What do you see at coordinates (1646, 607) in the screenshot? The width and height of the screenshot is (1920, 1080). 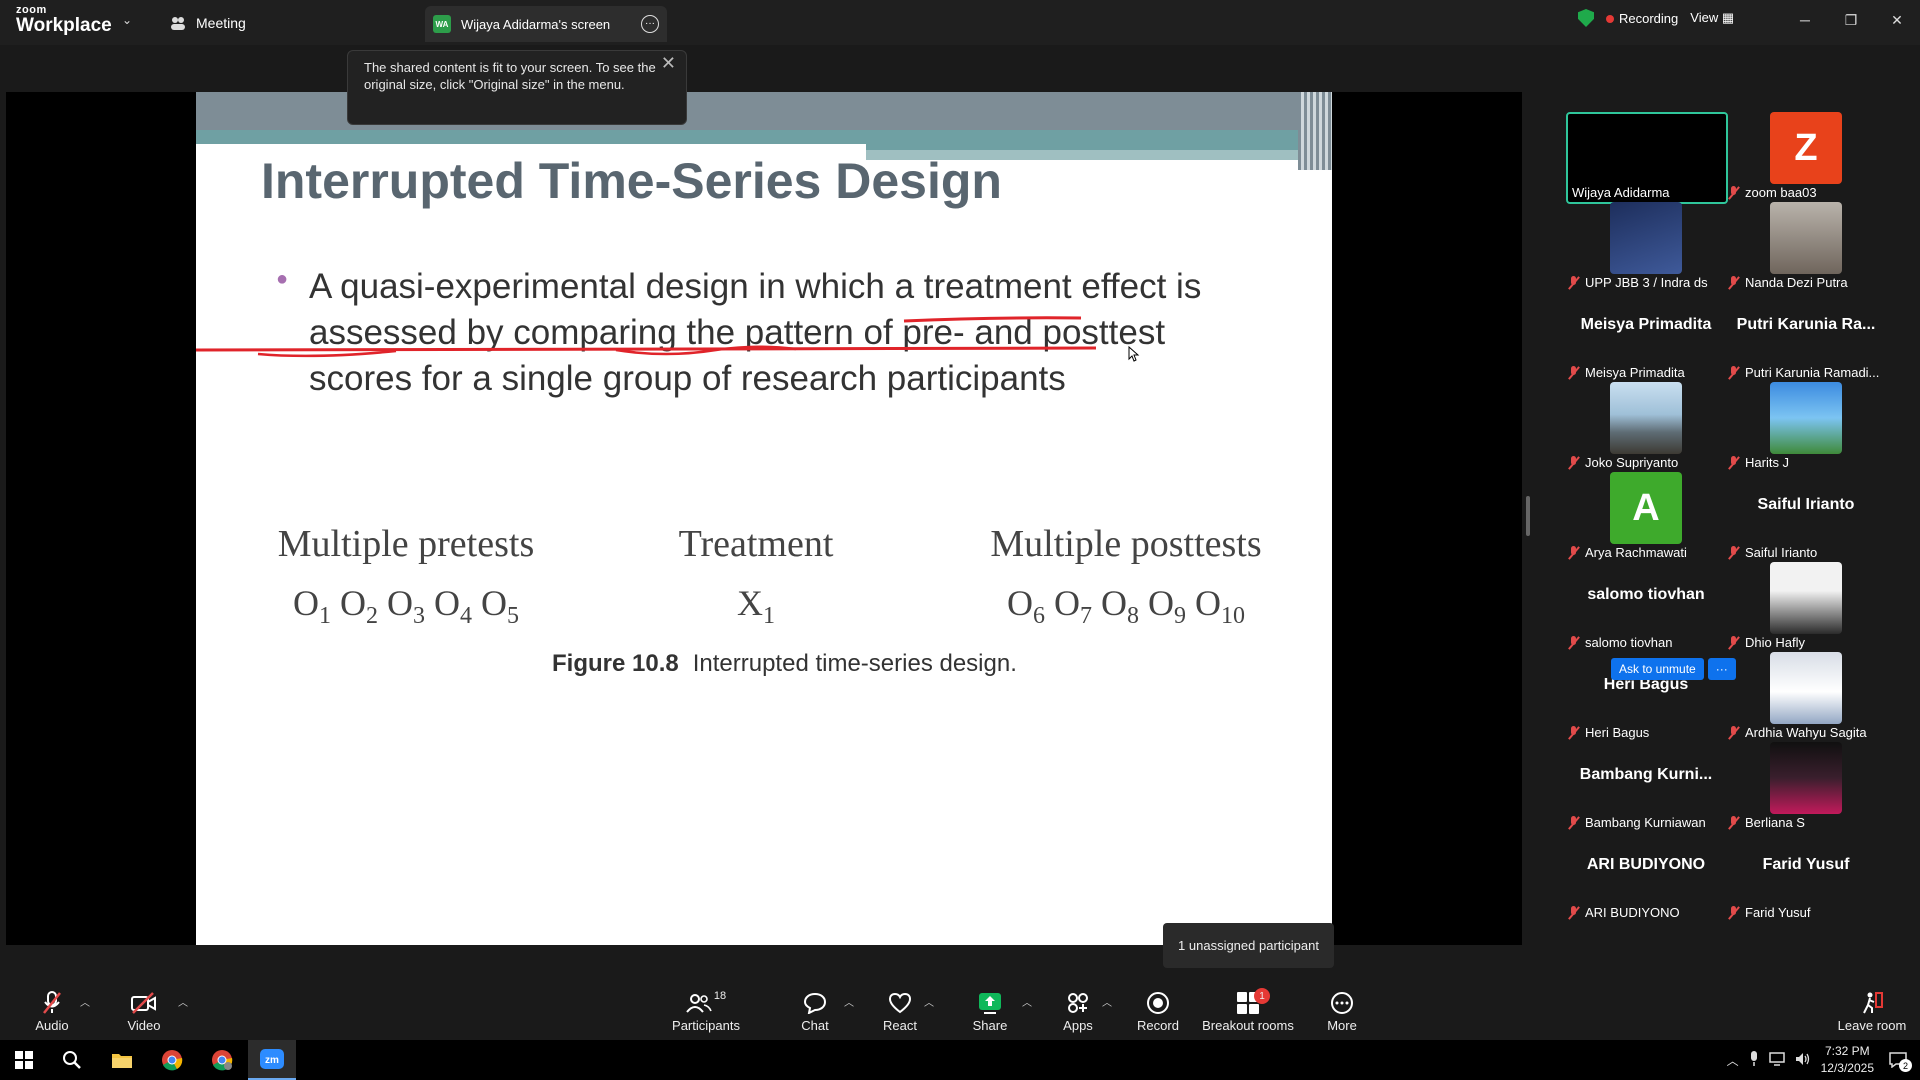 I see `participant-tile: salomo tiovhan salomo tiovhan` at bounding box center [1646, 607].